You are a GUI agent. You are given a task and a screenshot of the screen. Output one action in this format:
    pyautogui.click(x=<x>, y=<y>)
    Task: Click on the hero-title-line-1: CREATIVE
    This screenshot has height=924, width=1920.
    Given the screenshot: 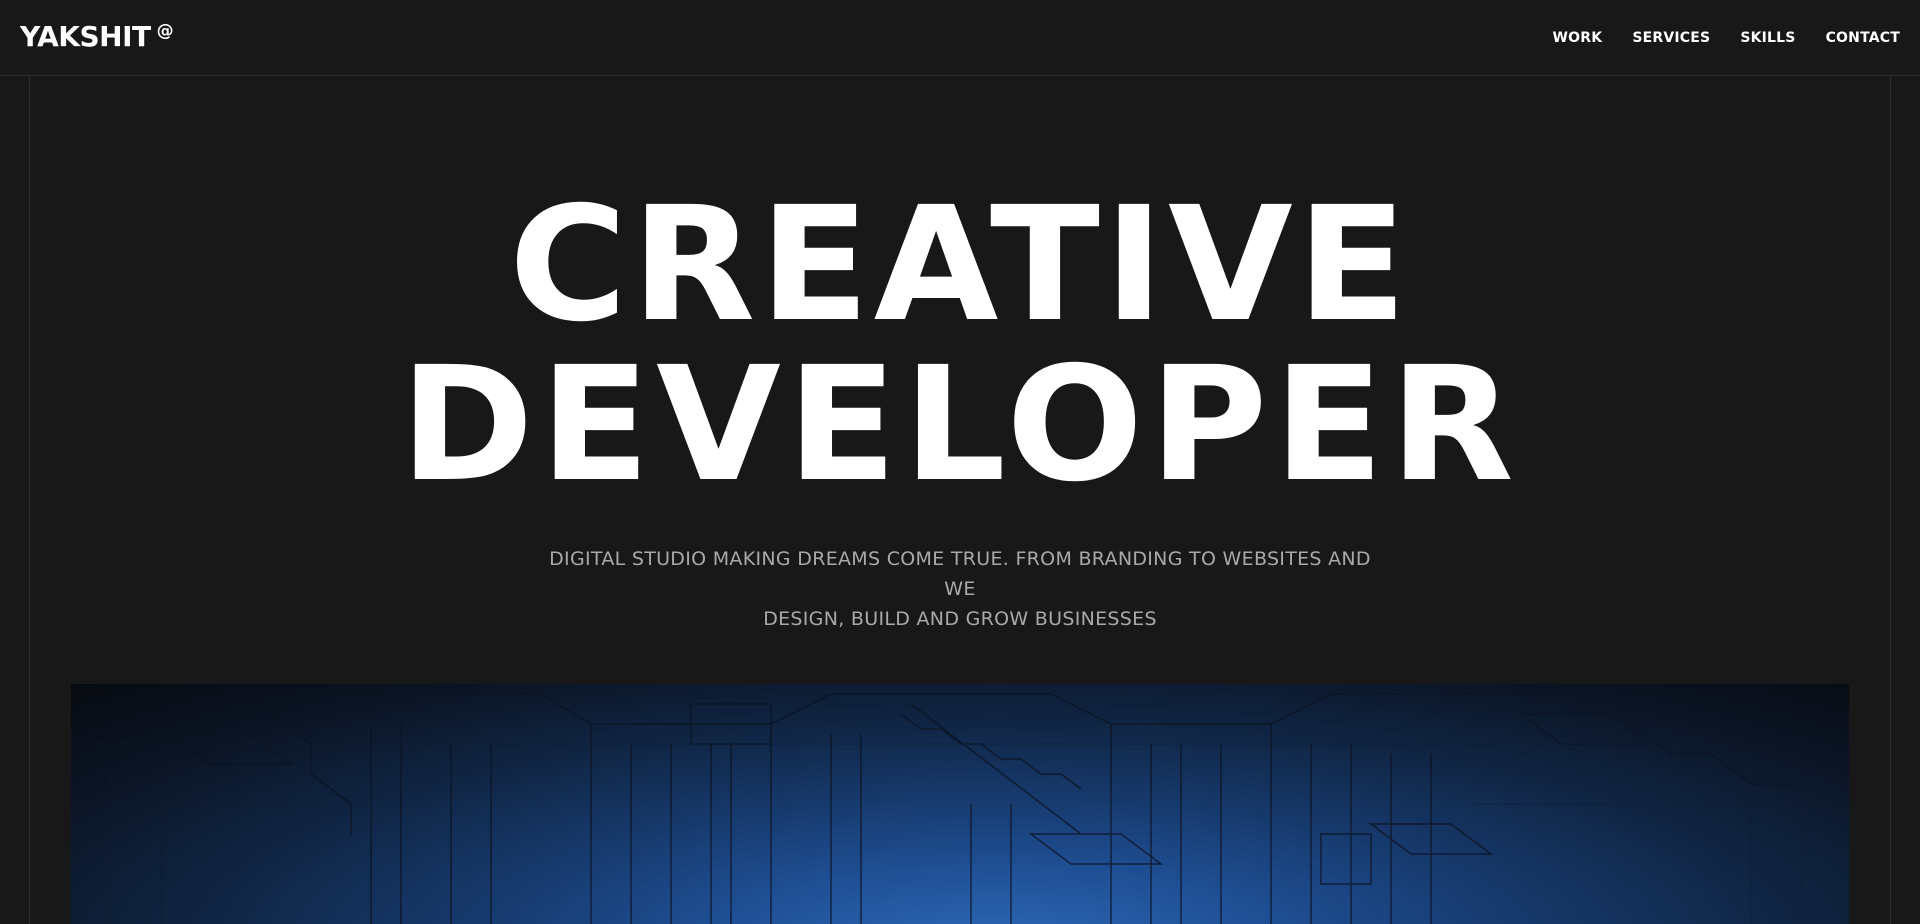 What is the action you would take?
    pyautogui.click(x=960, y=265)
    